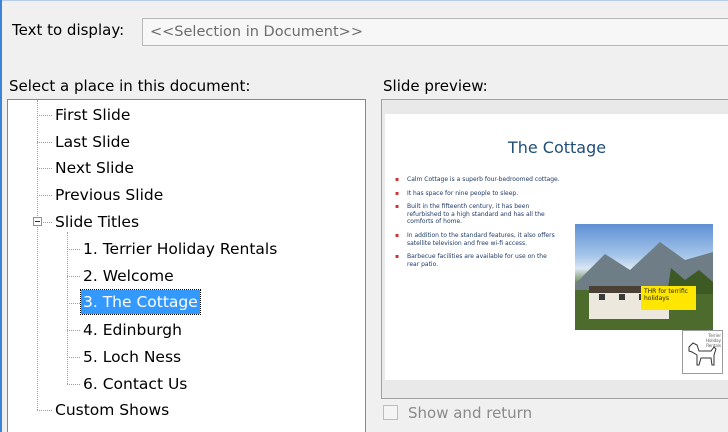 This screenshot has height=432, width=728. I want to click on tree-item-slide-6: 6. Contact Us, so click(135, 384).